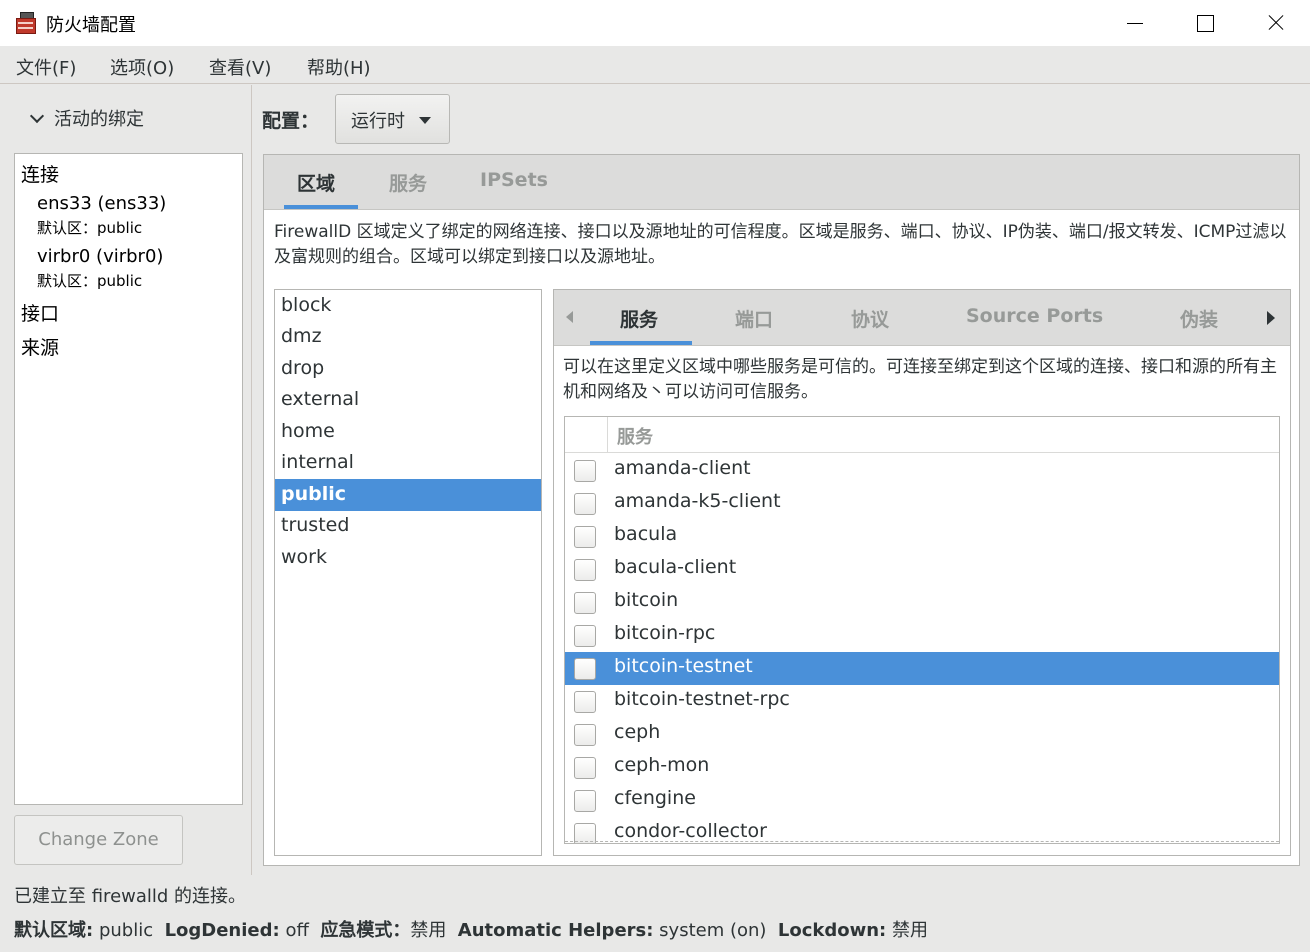 Image resolution: width=1310 pixels, height=952 pixels. I want to click on connection-ens33-zone: 默认区：public, so click(90, 228).